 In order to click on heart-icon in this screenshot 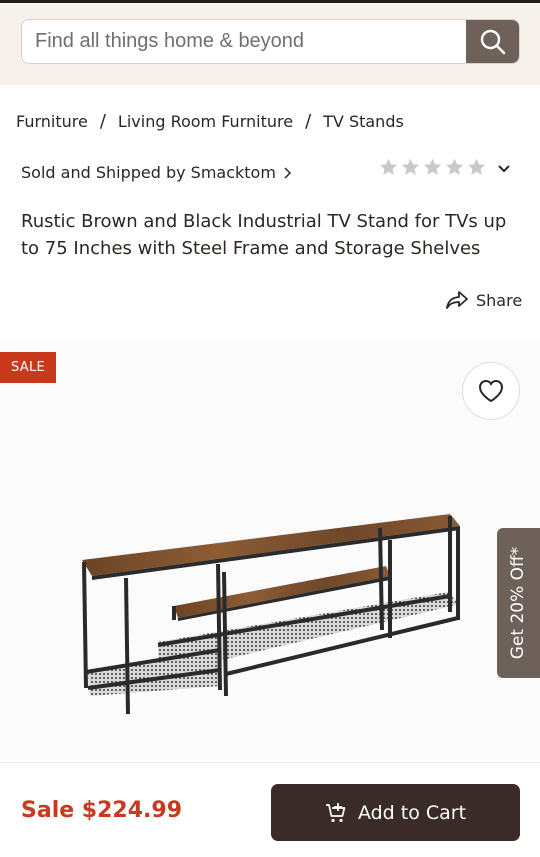, I will do `click(491, 391)`.